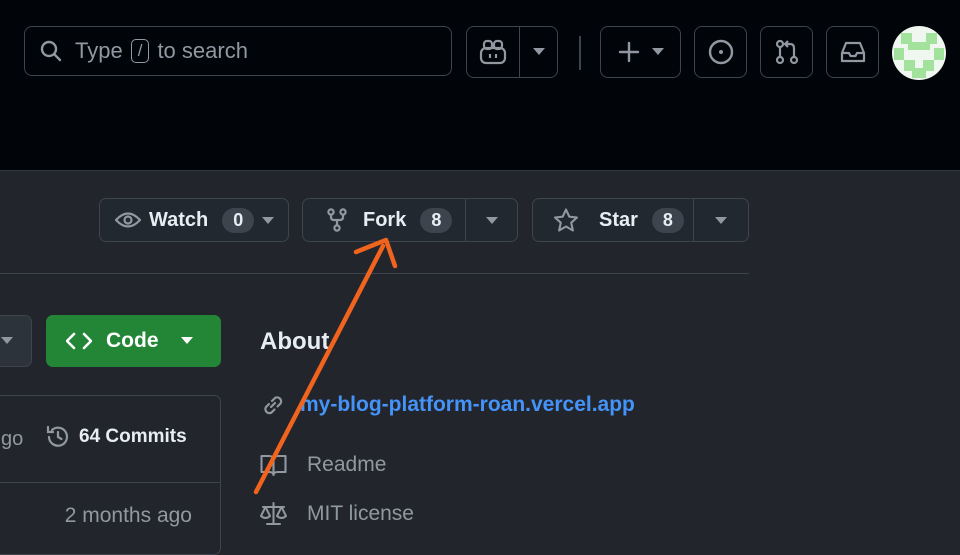  Describe the element at coordinates (360, 513) in the screenshot. I see `license-label: MIT license` at that location.